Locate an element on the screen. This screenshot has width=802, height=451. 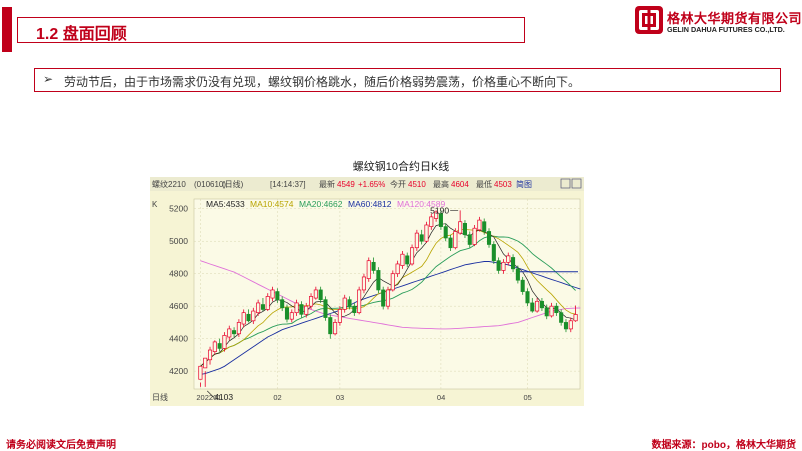
x-tick-label: 03 is located at coordinates (340, 397).